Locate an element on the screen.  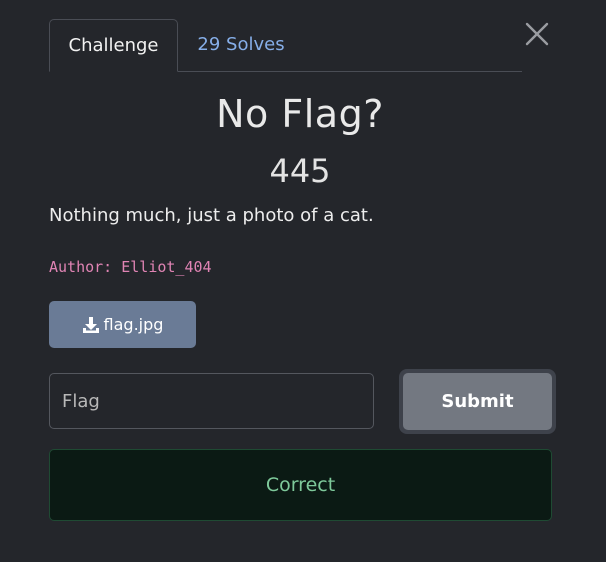
challenge-points: 445 is located at coordinates (300, 171).